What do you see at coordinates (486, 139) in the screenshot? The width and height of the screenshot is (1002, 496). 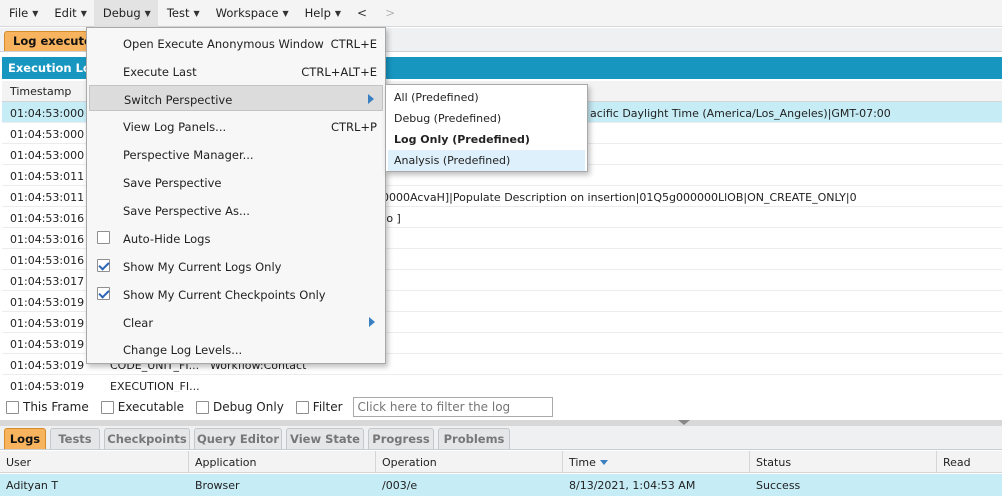 I see `perspective-log-only: Log Only (Predefined)` at bounding box center [486, 139].